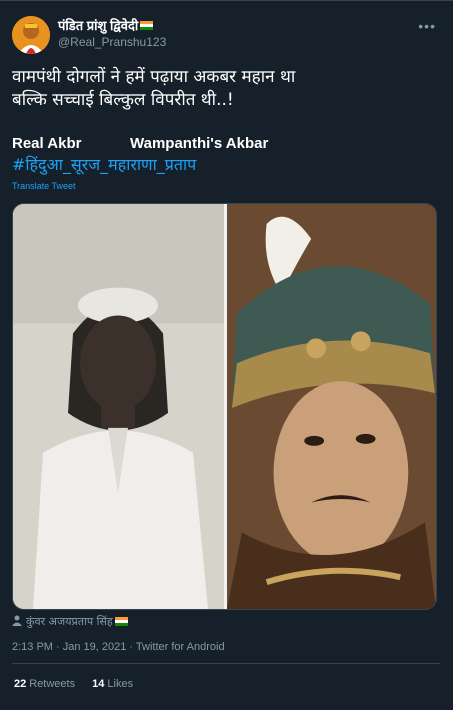 The height and width of the screenshot is (710, 453). I want to click on display-name-text: पंडित प्रांशु द्विवेदी, so click(98, 25).